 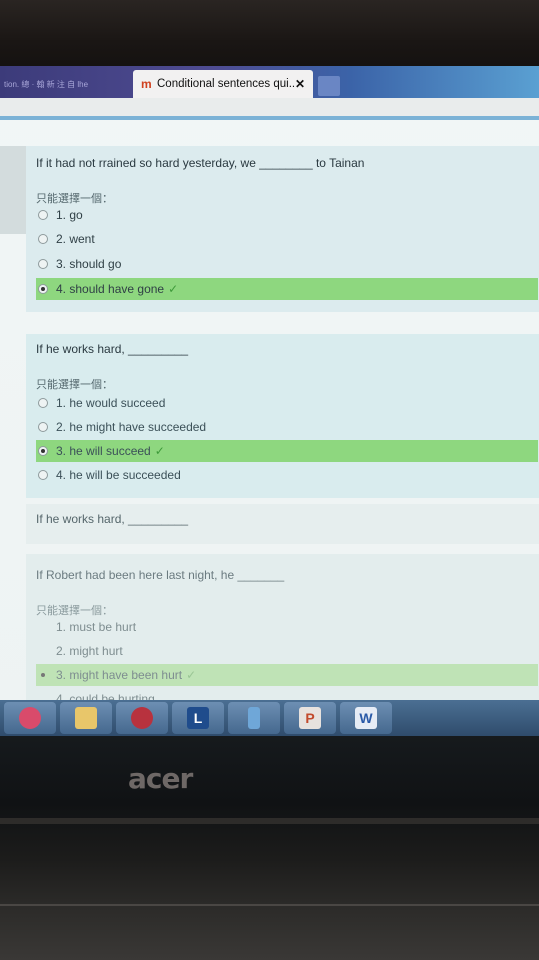 What do you see at coordinates (67, 85) in the screenshot?
I see `tab-inactive: tion. 總 · 翰 新 注 自 lhe` at bounding box center [67, 85].